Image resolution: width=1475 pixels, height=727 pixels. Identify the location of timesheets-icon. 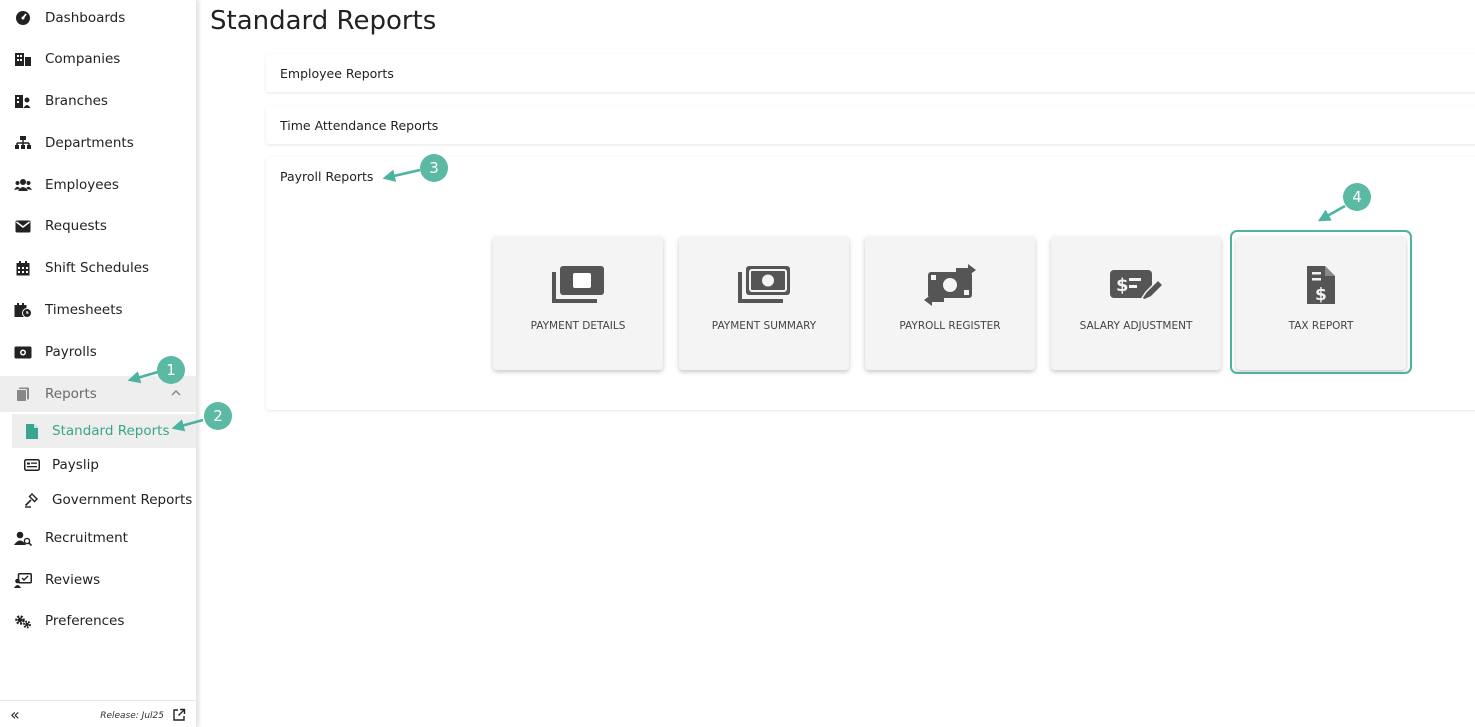
(23, 310).